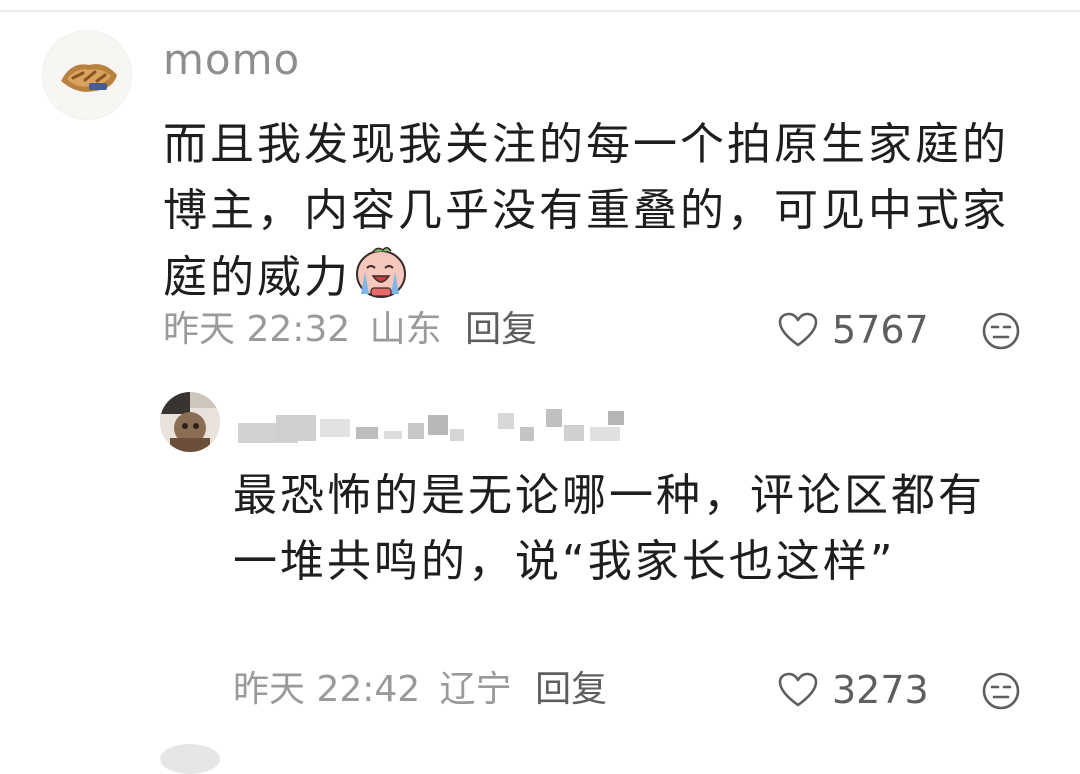 The height and width of the screenshot is (774, 1080). I want to click on top-divider, so click(540, 11).